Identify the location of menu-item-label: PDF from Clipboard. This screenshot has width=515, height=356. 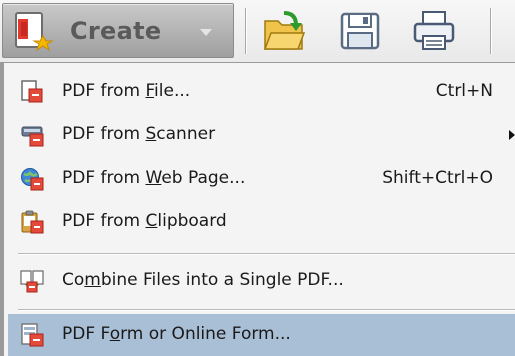
(144, 221).